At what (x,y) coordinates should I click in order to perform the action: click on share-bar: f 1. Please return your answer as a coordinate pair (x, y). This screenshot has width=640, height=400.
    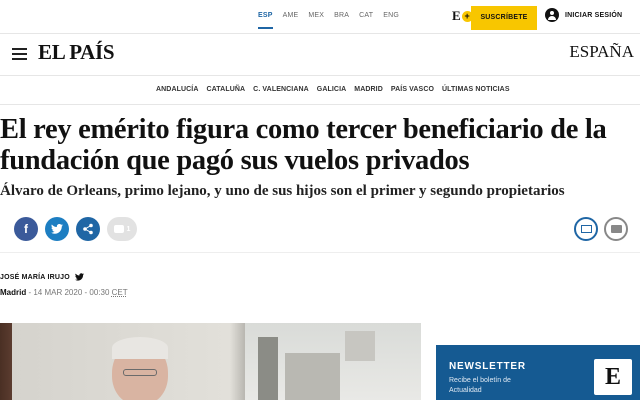
    Looking at the image, I should click on (75, 229).